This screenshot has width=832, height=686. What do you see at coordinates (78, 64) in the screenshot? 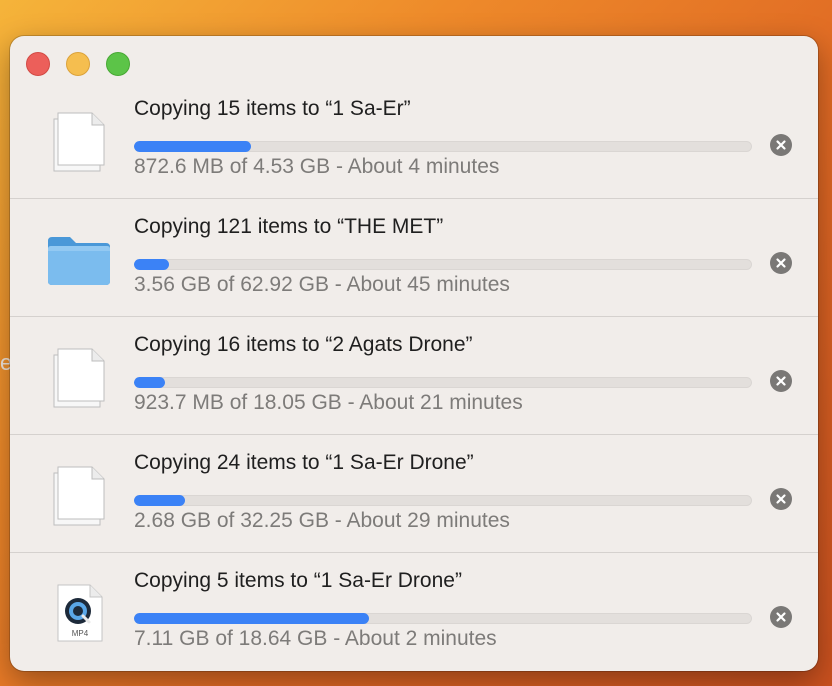
I see `minimize-window-button` at bounding box center [78, 64].